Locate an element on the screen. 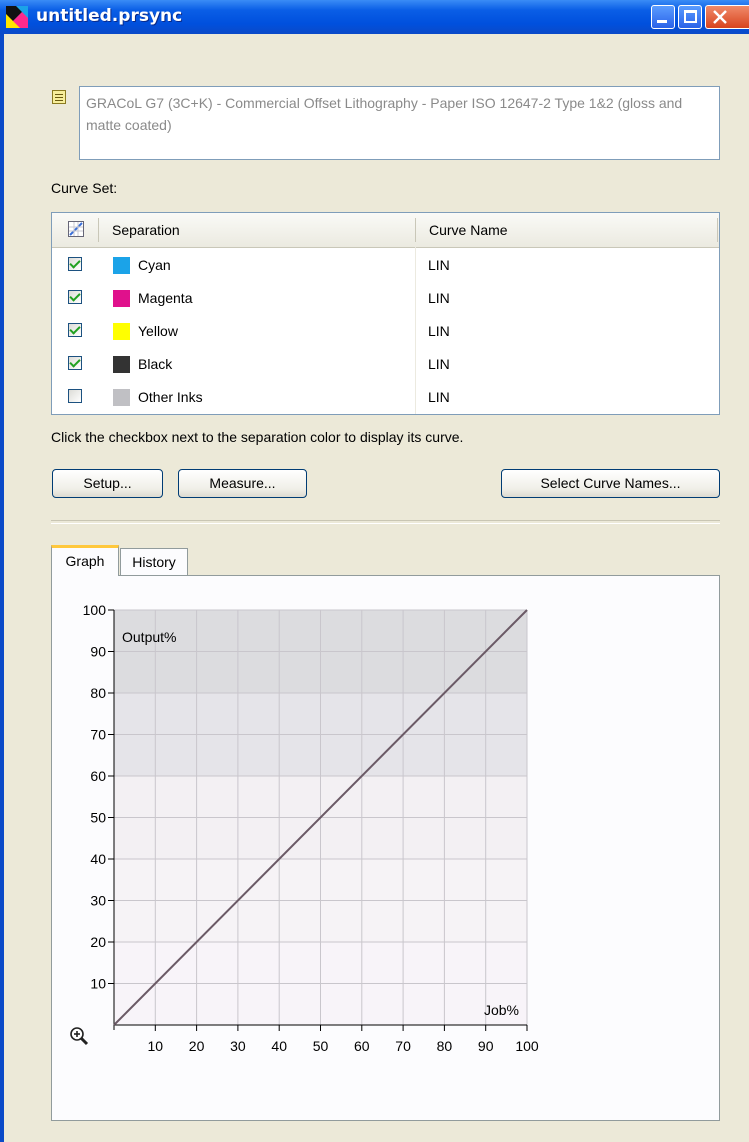 This screenshot has width=749, height=1142. other-inks-swatch is located at coordinates (121, 397).